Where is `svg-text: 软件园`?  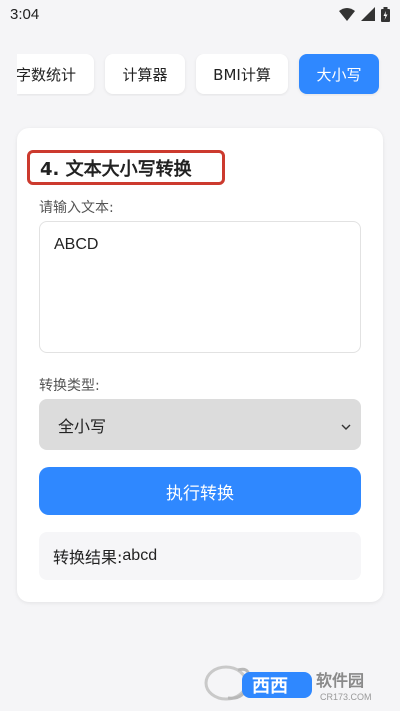
svg-text: 软件园 is located at coordinates (340, 680).